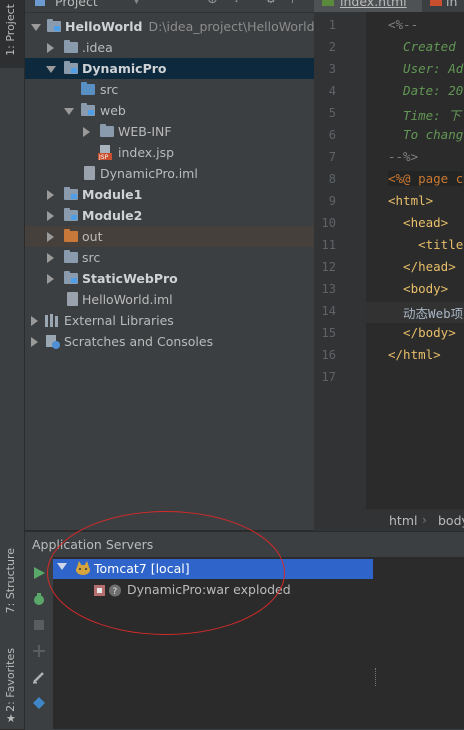 The height and width of the screenshot is (730, 464). I want to click on project-panel-title: Project, so click(76, 4).